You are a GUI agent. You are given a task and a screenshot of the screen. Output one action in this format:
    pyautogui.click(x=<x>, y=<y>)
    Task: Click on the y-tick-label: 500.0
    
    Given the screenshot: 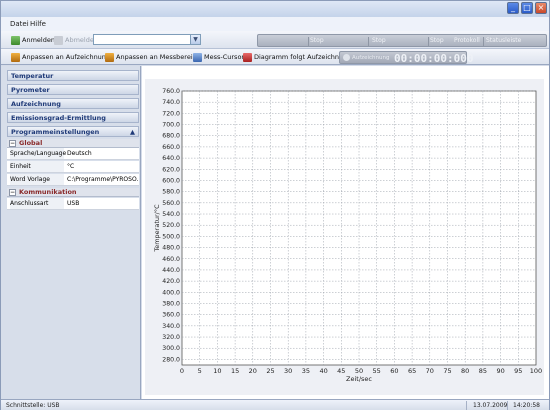 What is the action you would take?
    pyautogui.click(x=171, y=236)
    